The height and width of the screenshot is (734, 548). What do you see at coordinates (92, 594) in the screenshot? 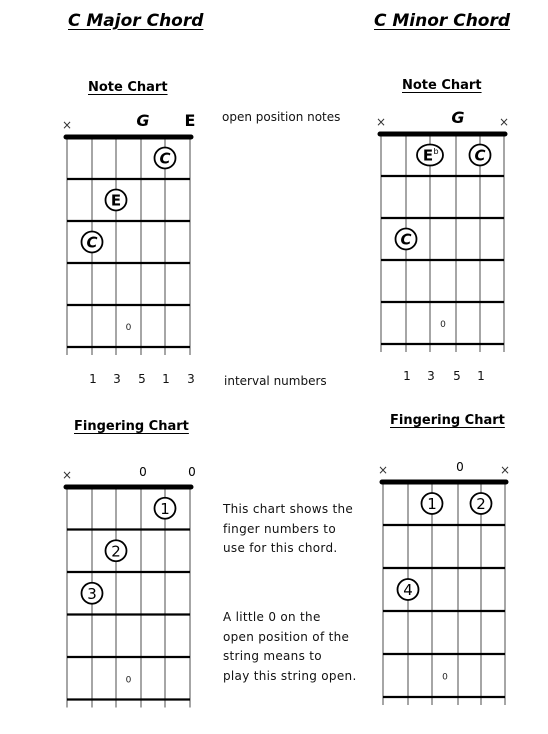
I see `major-fingering-chart-finger-number: 3` at bounding box center [92, 594].